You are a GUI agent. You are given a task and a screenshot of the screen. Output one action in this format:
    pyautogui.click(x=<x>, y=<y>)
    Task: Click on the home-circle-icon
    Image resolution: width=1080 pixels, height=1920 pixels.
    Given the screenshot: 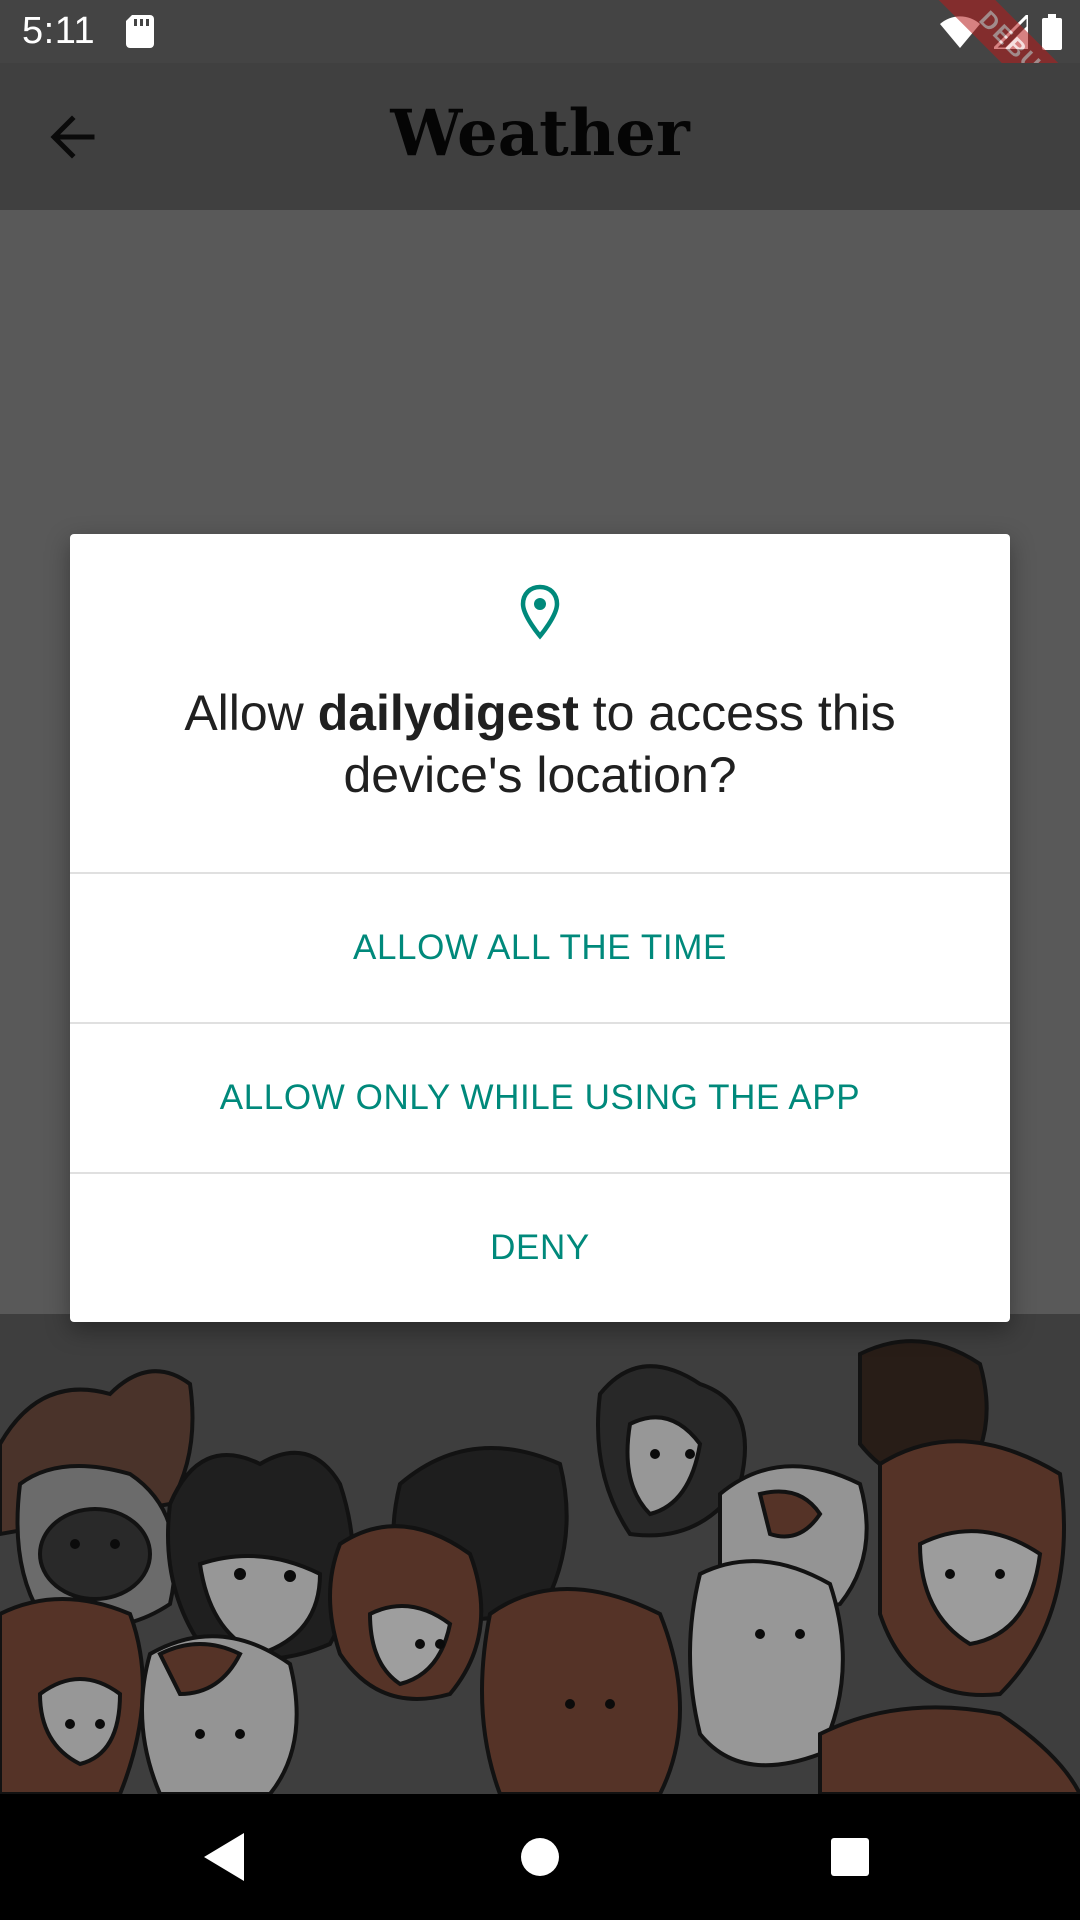 What is the action you would take?
    pyautogui.click(x=540, y=1857)
    